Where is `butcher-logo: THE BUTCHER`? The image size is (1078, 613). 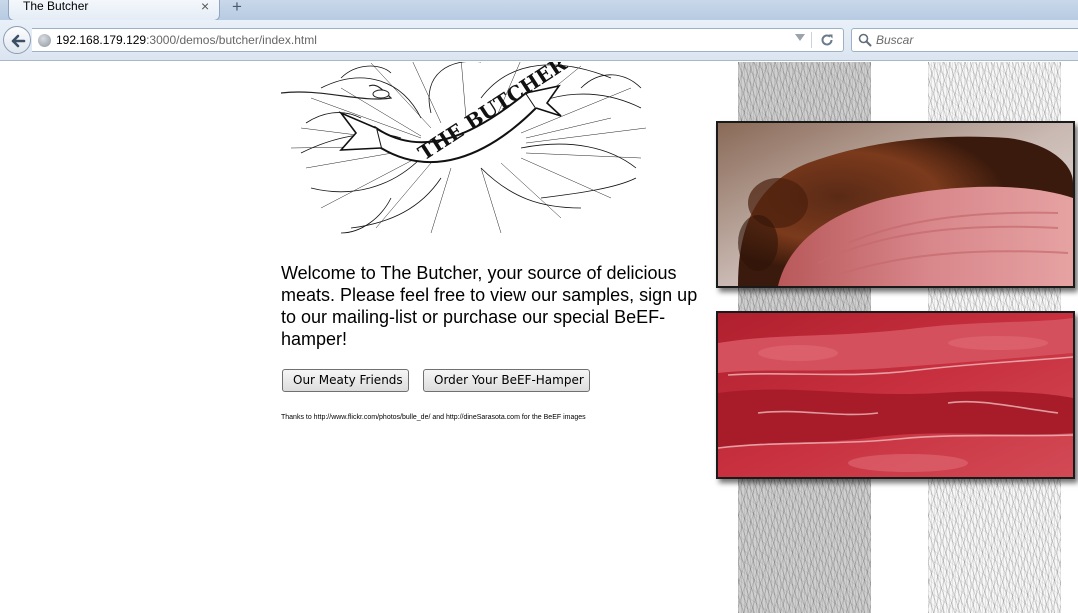
butcher-logo: THE BUTCHER is located at coordinates (464, 148).